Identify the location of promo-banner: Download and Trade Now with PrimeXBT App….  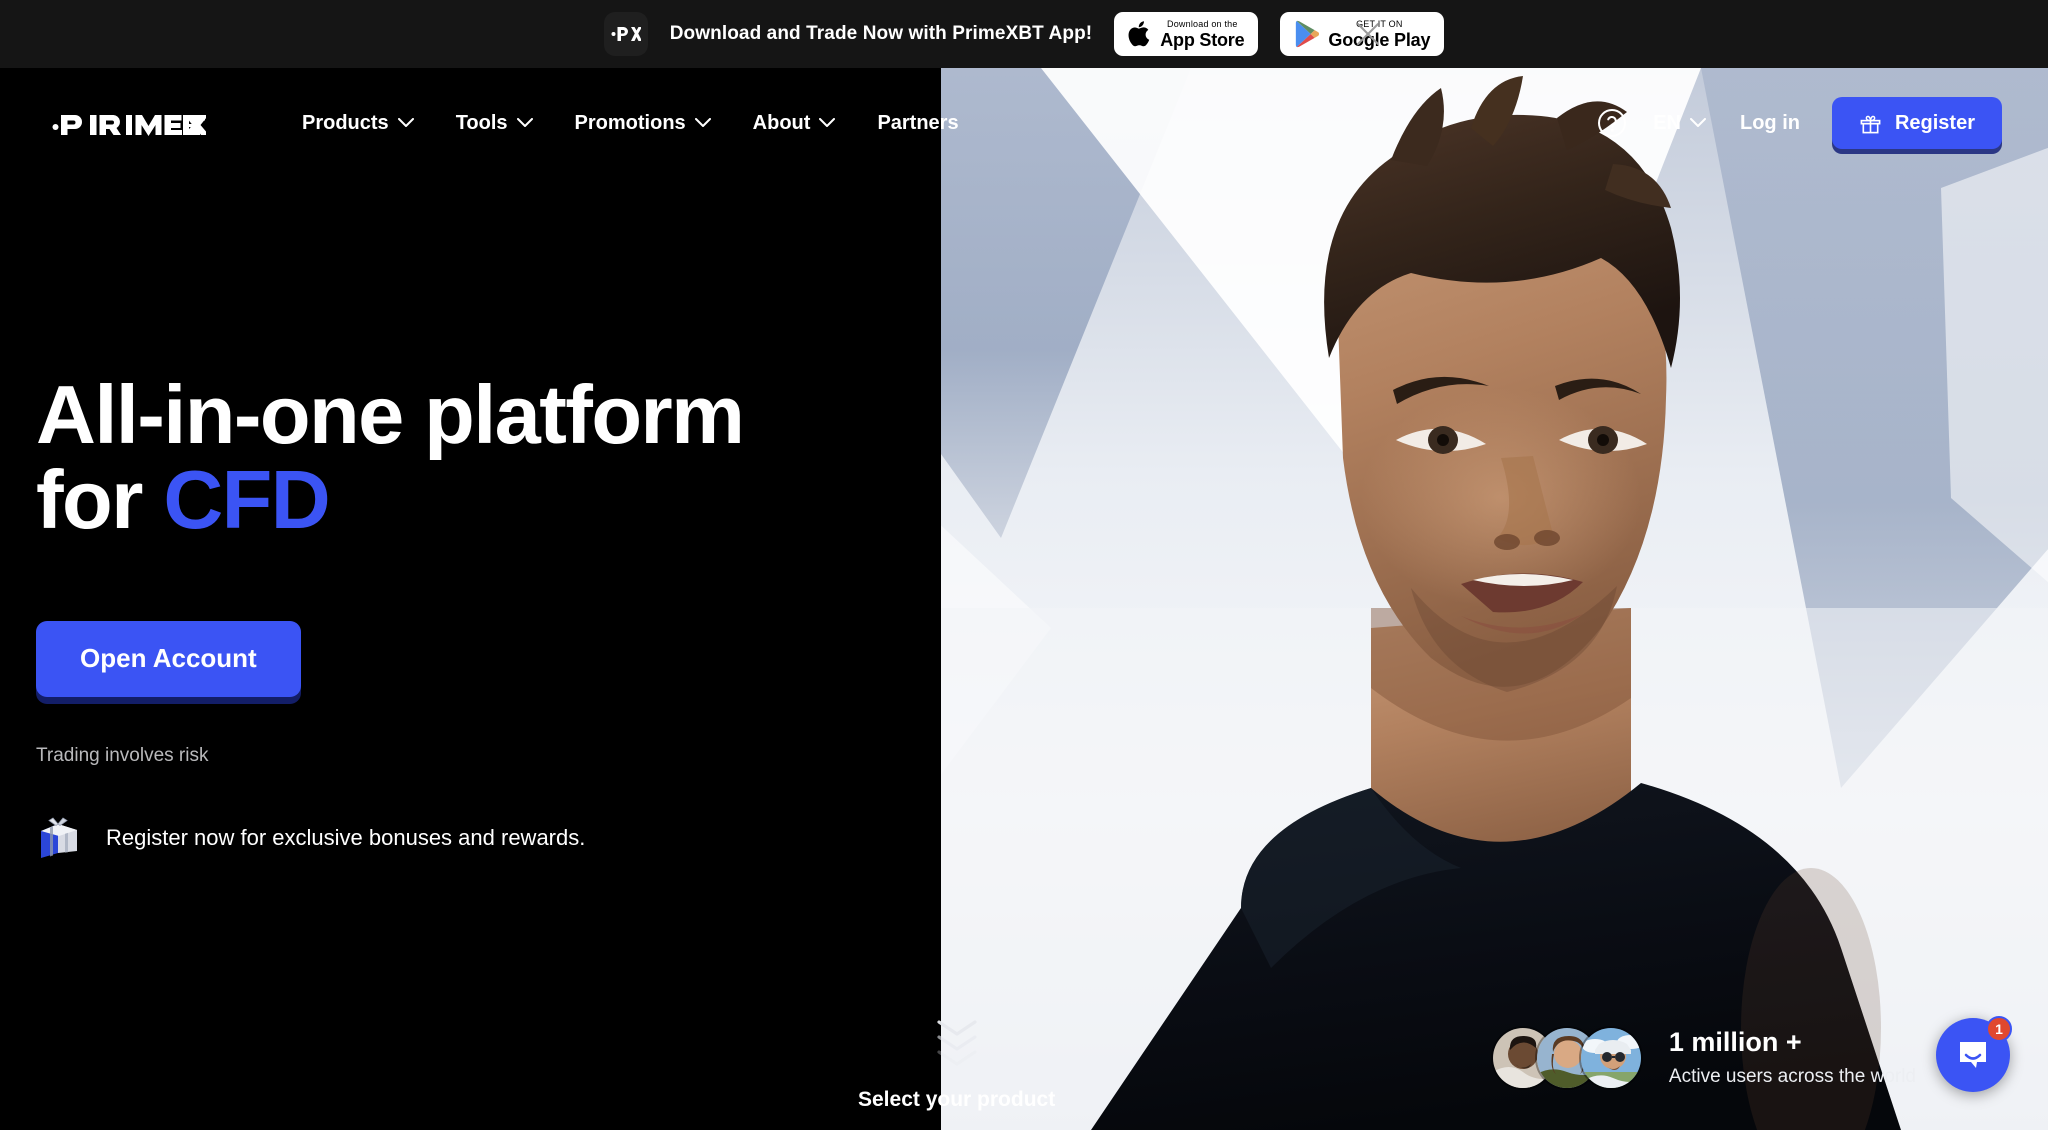
(1024, 34).